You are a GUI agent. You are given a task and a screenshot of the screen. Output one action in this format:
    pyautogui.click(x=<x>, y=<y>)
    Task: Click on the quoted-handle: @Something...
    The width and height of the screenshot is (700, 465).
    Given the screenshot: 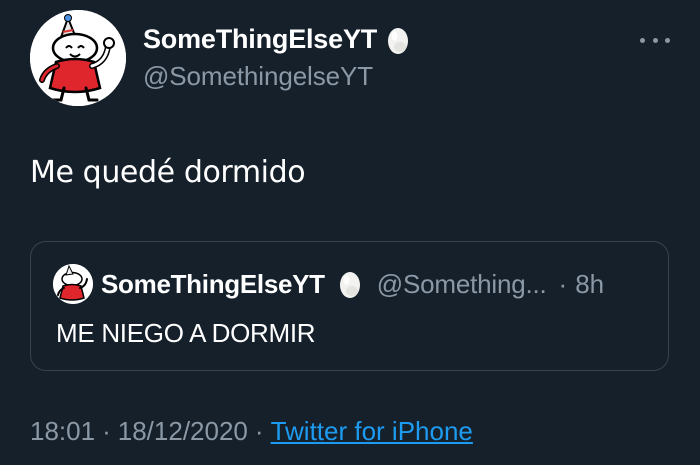 What is the action you would take?
    pyautogui.click(x=462, y=284)
    